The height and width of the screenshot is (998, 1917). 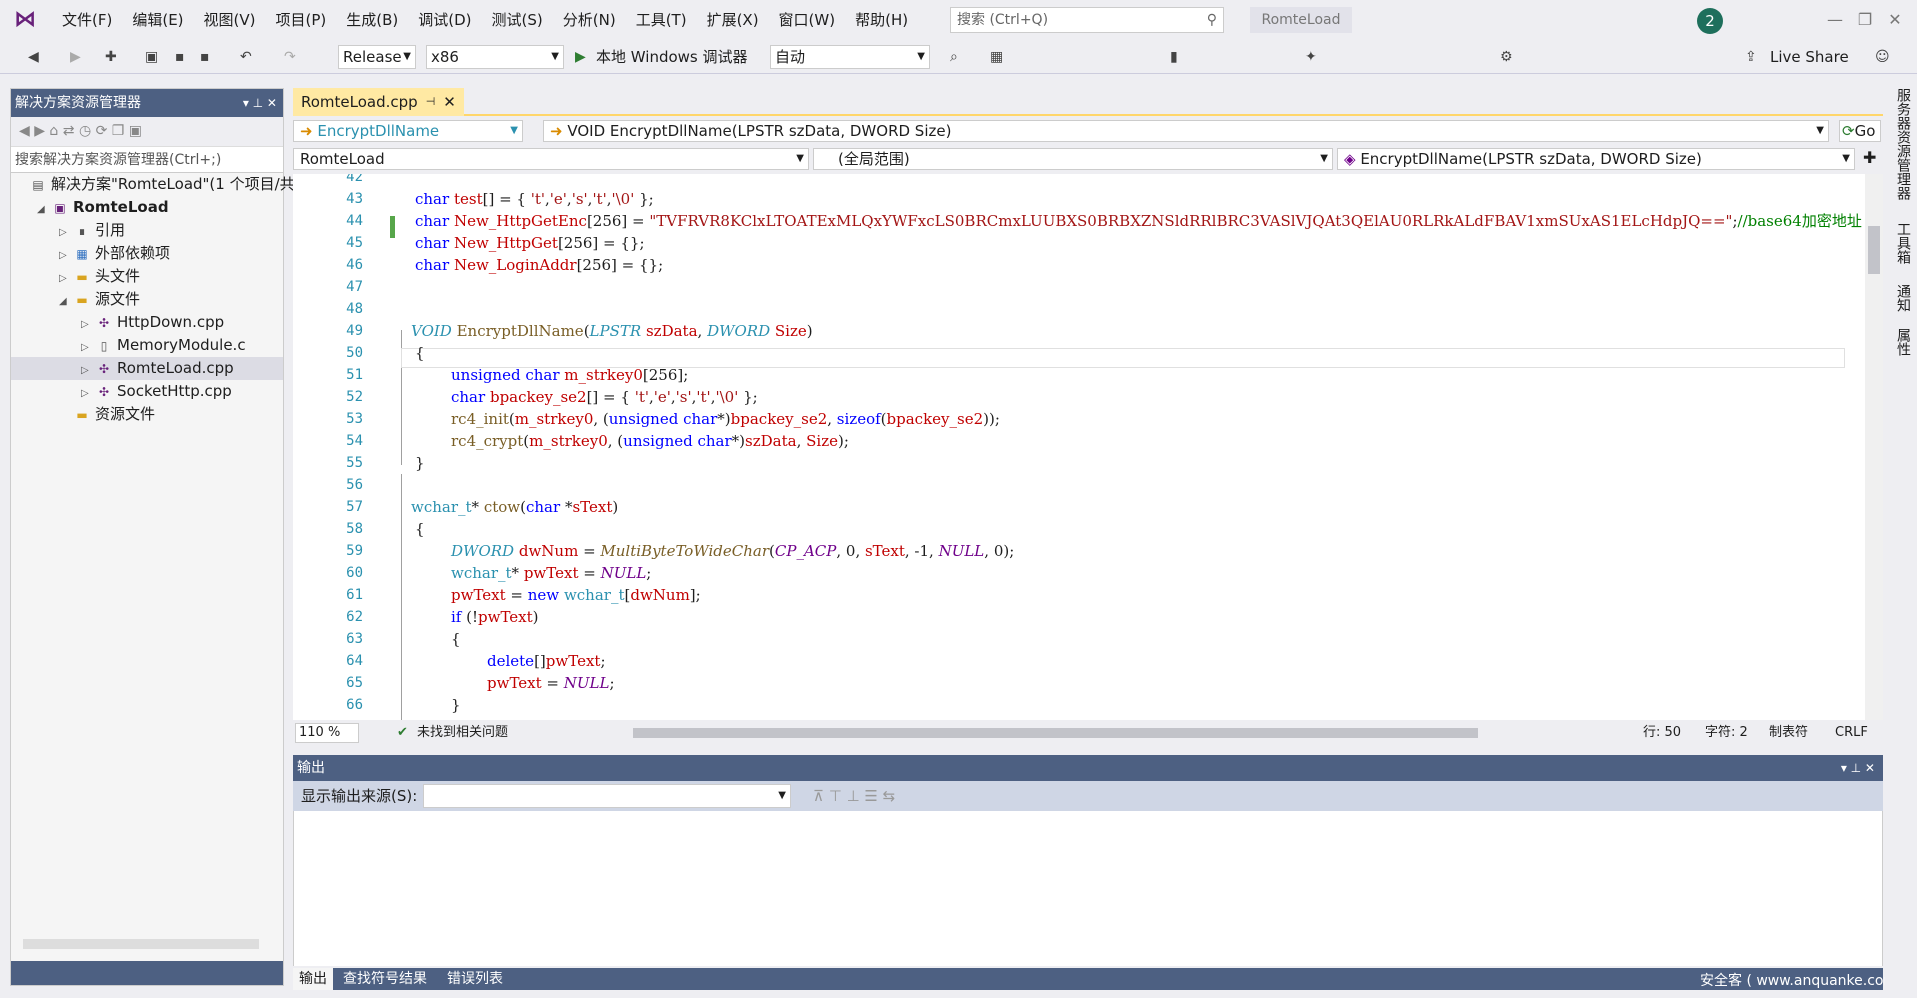 What do you see at coordinates (378, 102) in the screenshot?
I see `tab-romteload-cpp: RomteLoad.cpp ⊣ ✕` at bounding box center [378, 102].